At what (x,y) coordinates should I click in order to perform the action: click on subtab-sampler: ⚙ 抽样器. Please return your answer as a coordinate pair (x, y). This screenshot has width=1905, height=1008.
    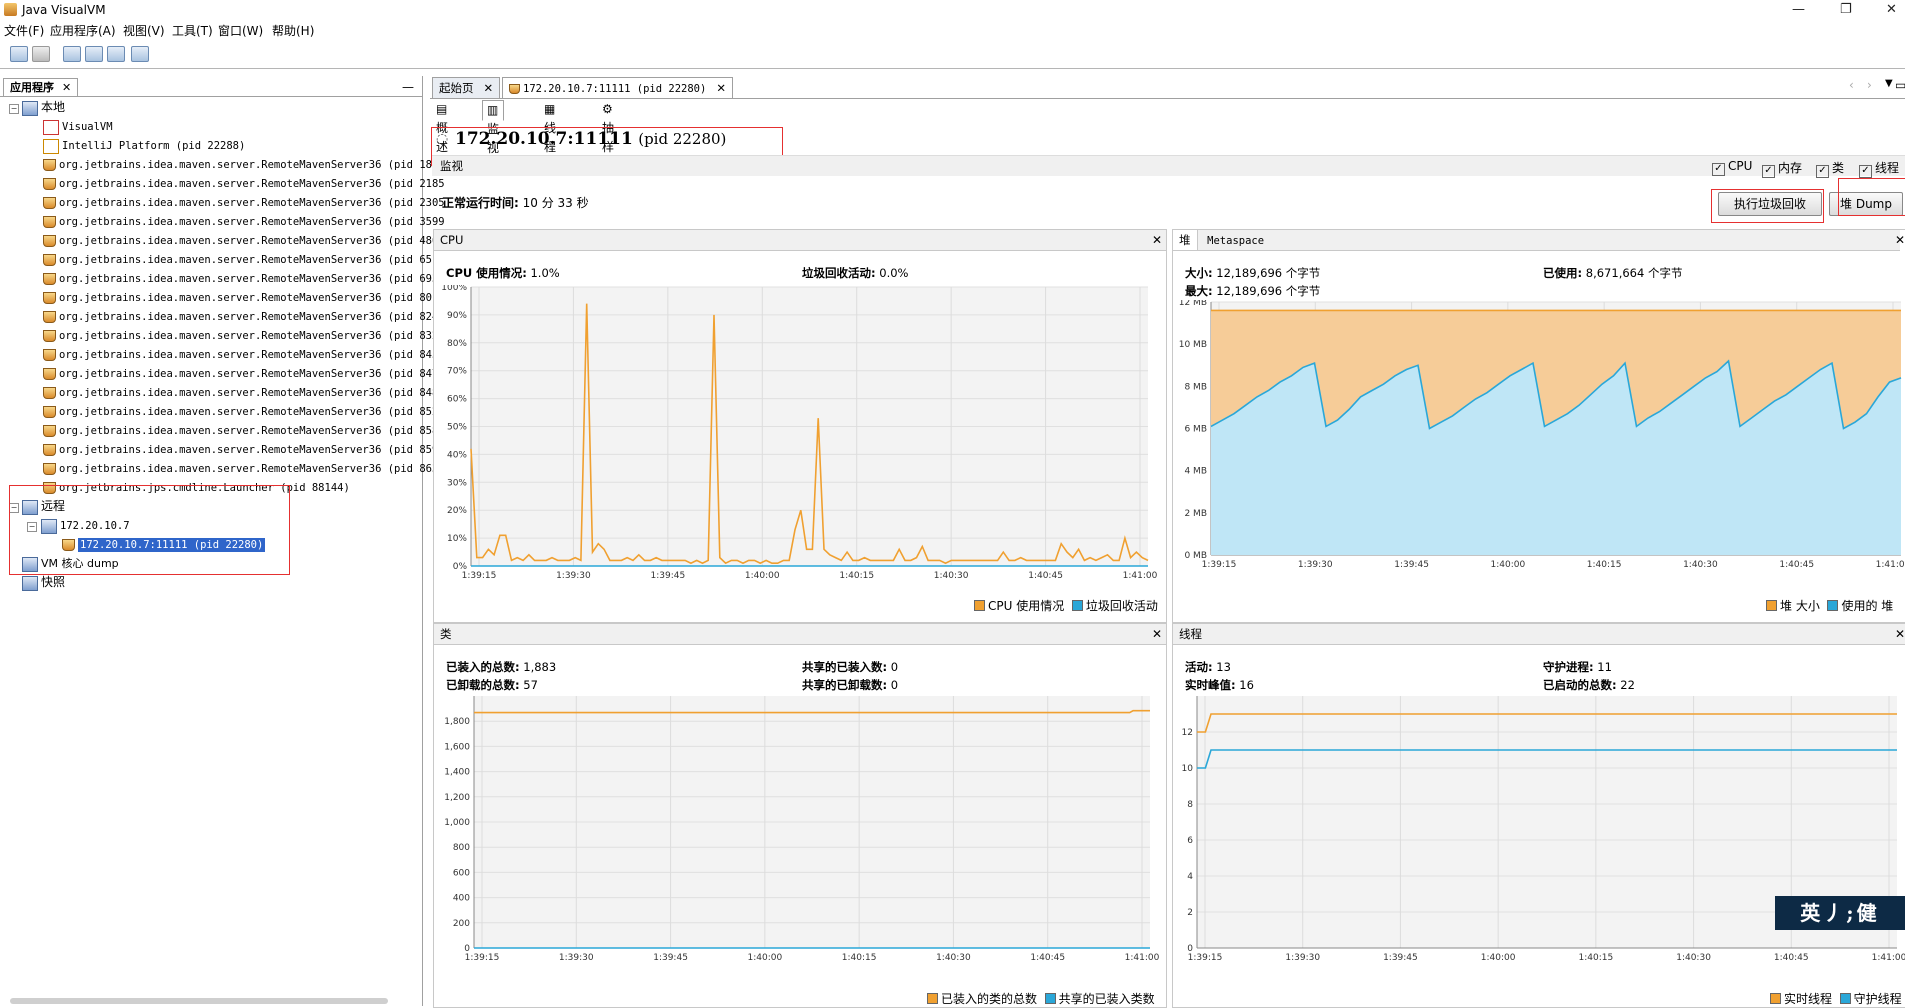
    Looking at the image, I should click on (608, 136).